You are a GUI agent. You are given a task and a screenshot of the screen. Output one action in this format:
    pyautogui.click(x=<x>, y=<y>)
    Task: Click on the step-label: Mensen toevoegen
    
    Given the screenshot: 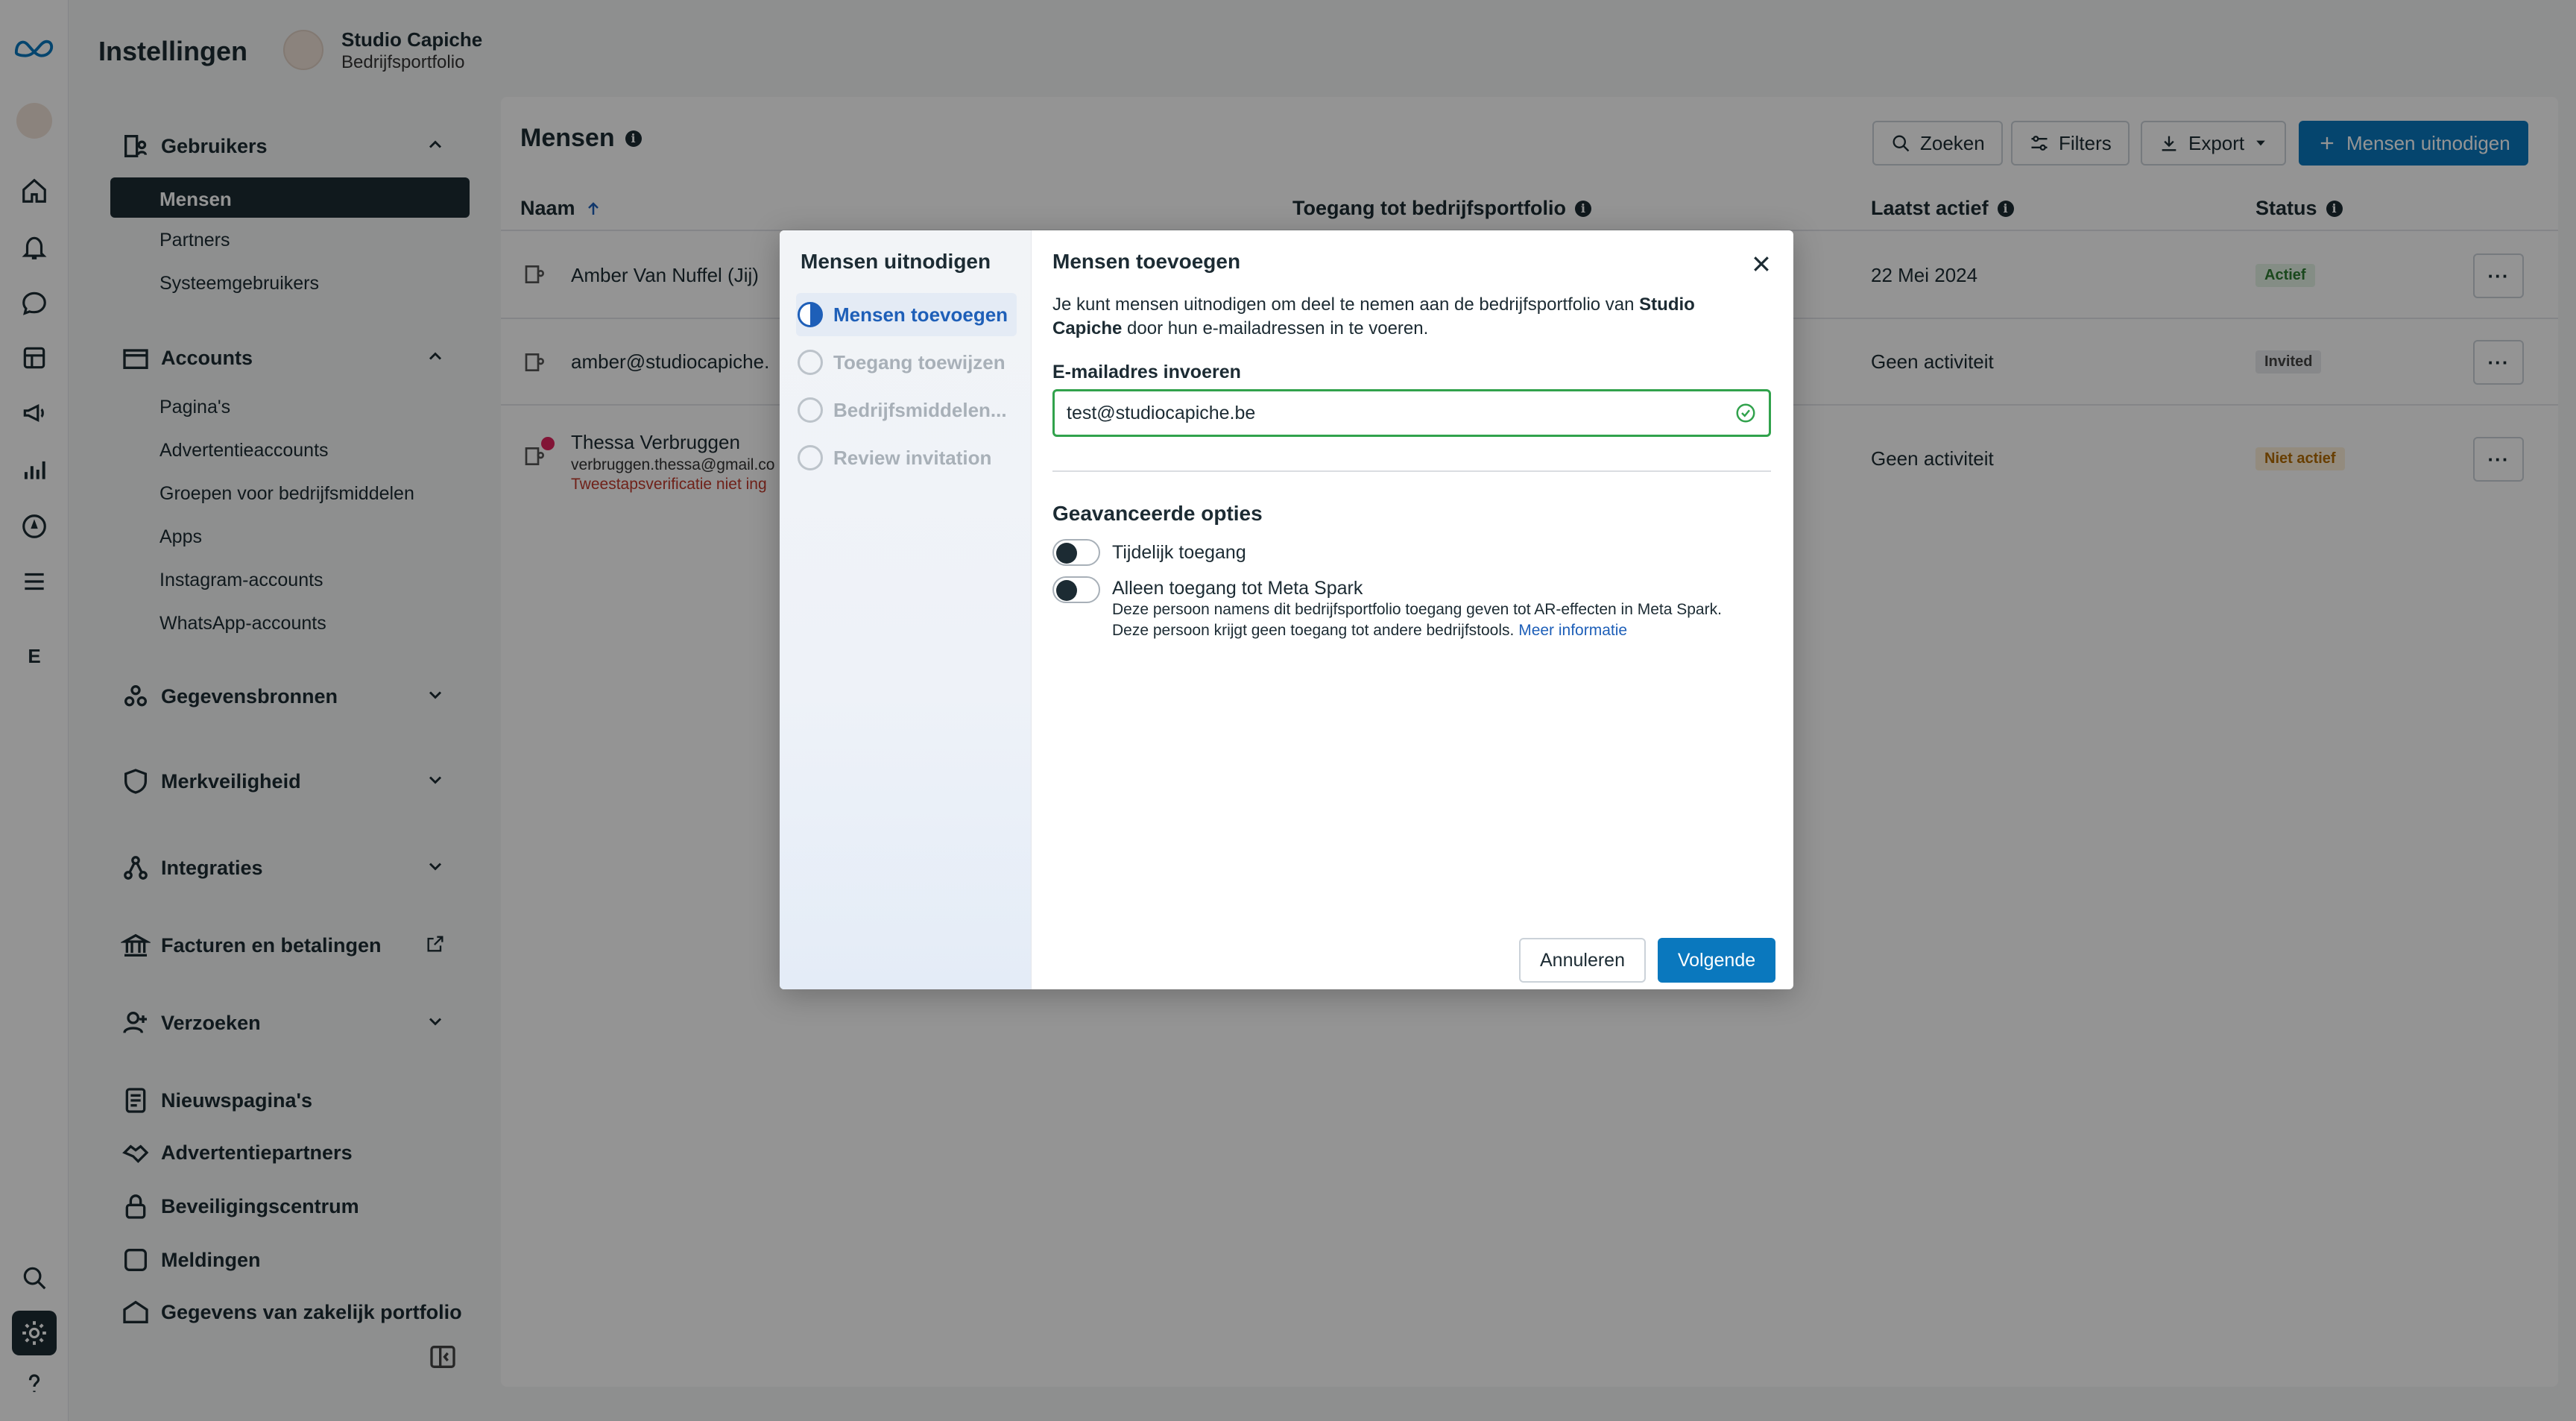 What is the action you would take?
    pyautogui.click(x=920, y=314)
    